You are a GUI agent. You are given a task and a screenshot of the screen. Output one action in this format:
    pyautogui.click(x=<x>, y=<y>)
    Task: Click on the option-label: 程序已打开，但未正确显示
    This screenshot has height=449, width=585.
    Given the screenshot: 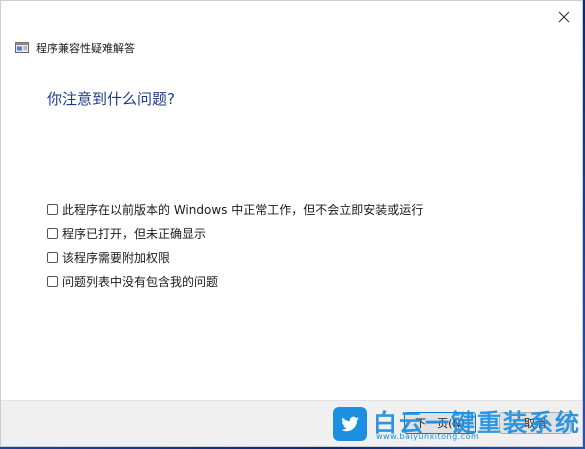 What is the action you would take?
    pyautogui.click(x=134, y=233)
    